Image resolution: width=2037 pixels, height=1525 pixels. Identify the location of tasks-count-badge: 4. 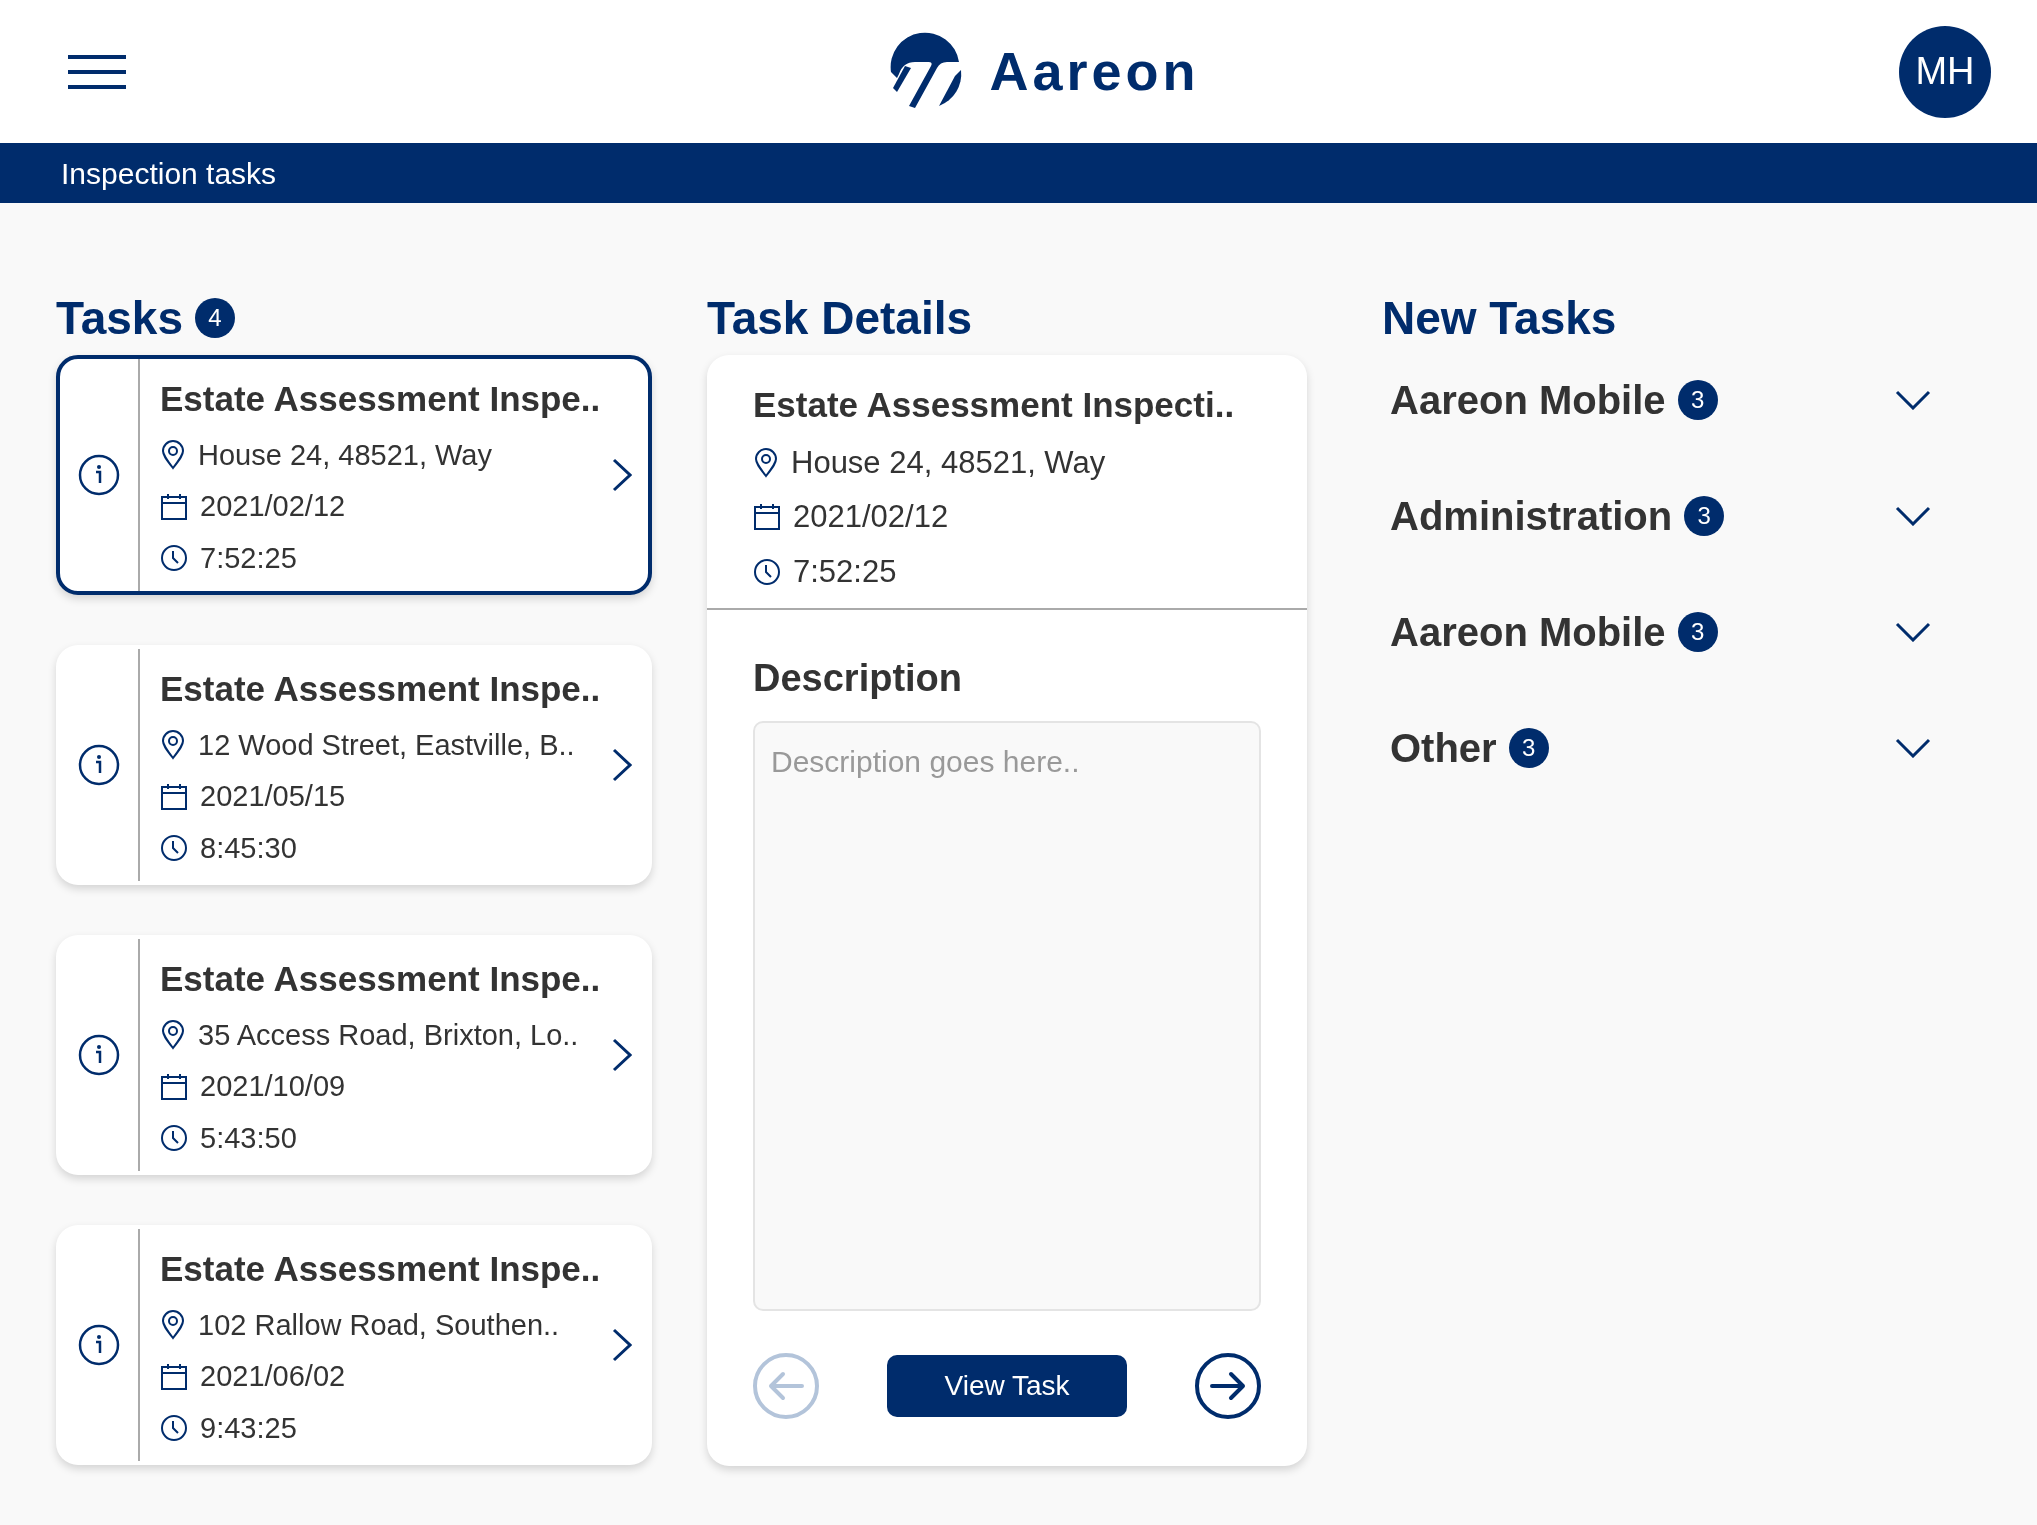
(215, 318).